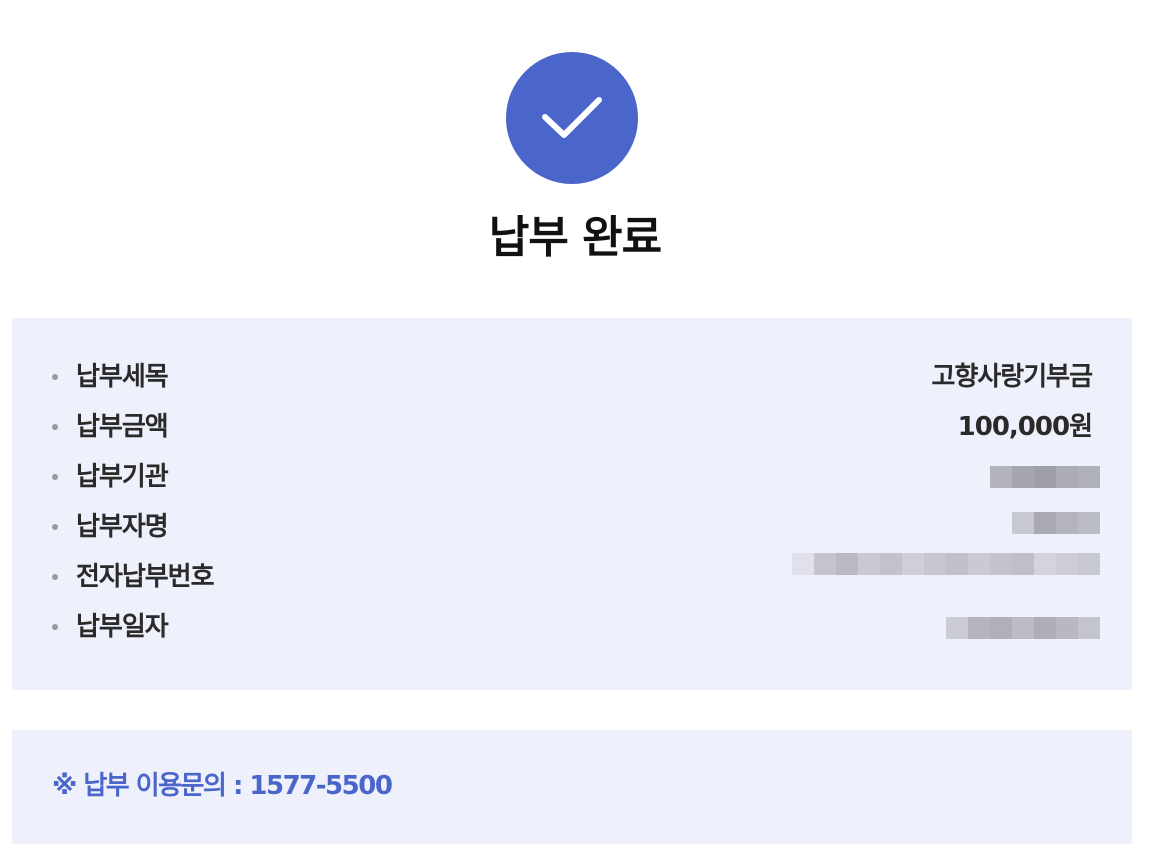 The height and width of the screenshot is (862, 1150). What do you see at coordinates (575, 237) in the screenshot?
I see `page-title: 납부 완료` at bounding box center [575, 237].